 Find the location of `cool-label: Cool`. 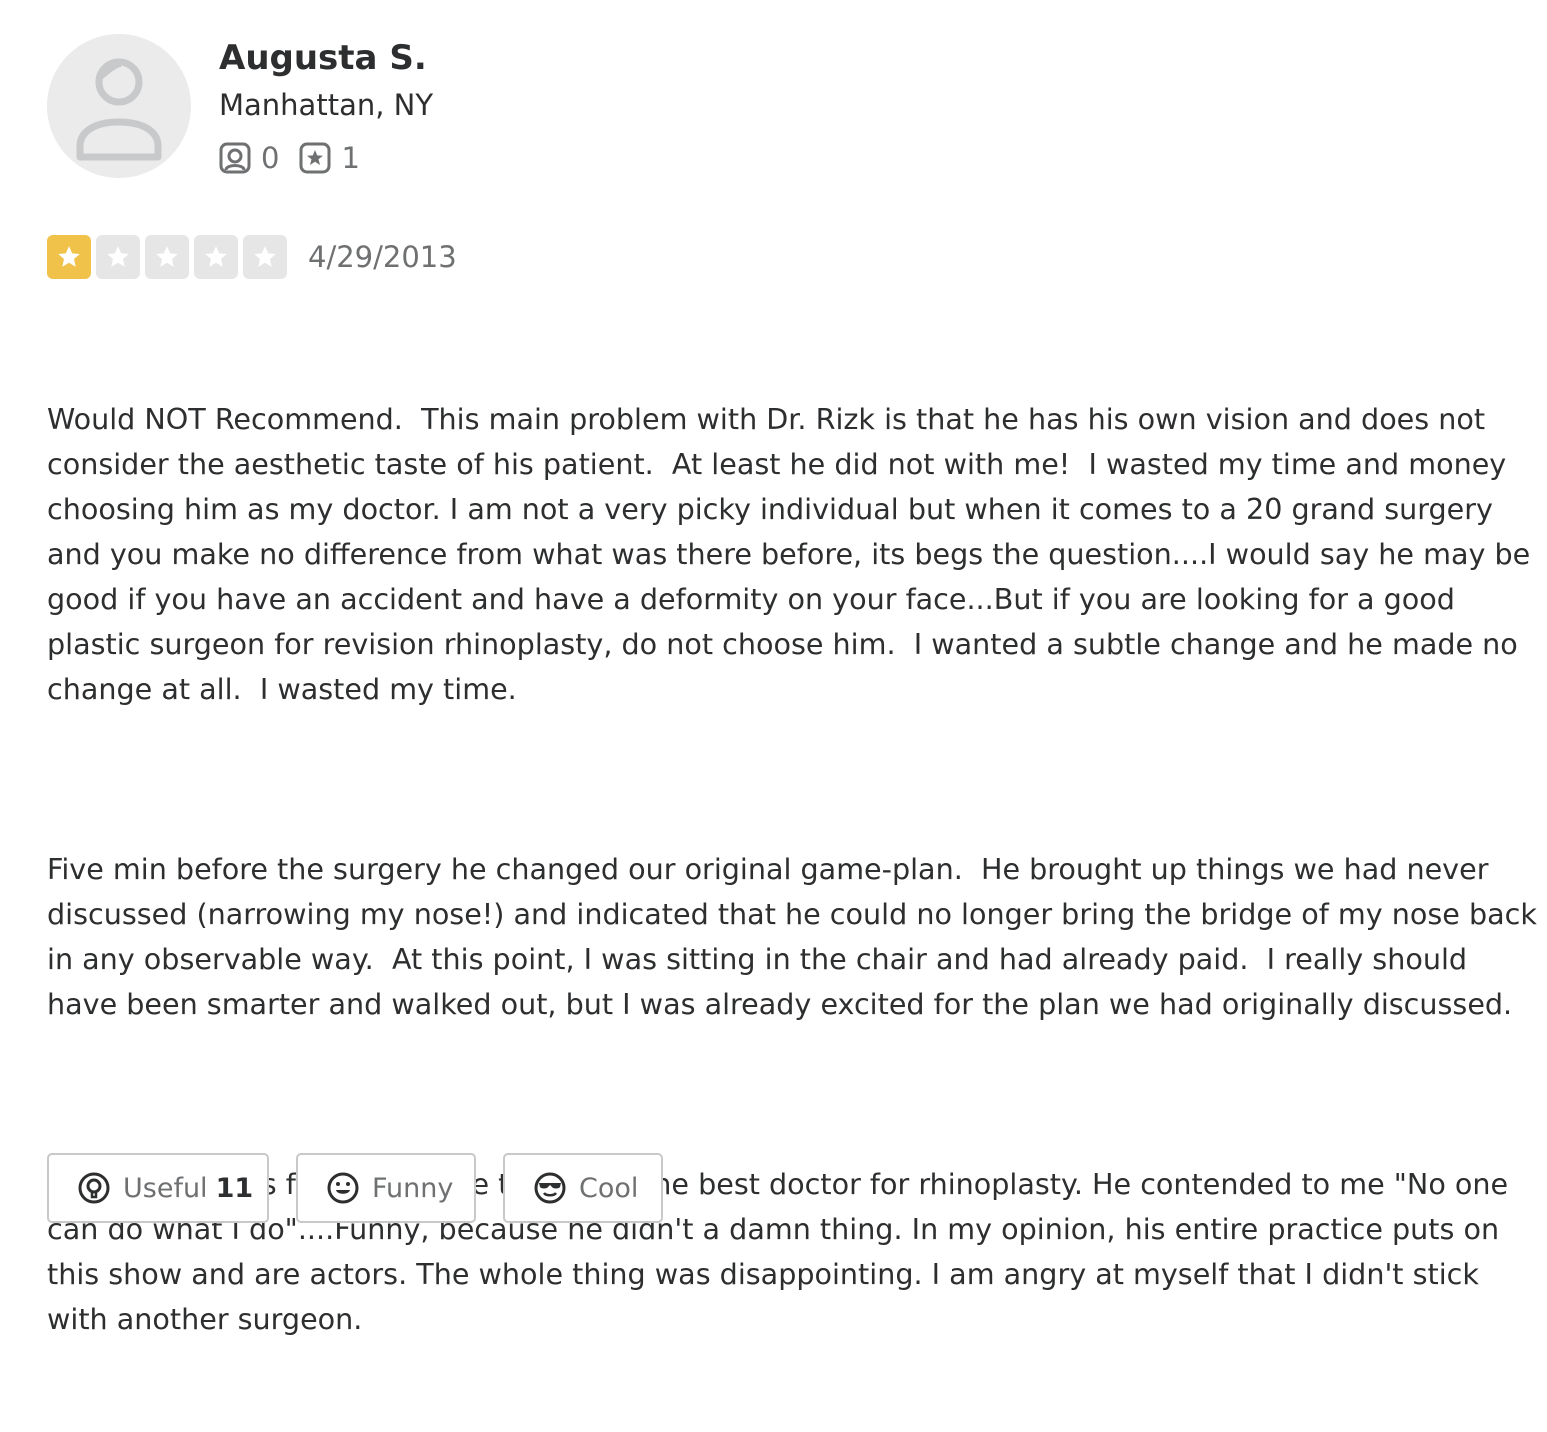

cool-label: Cool is located at coordinates (609, 1188).